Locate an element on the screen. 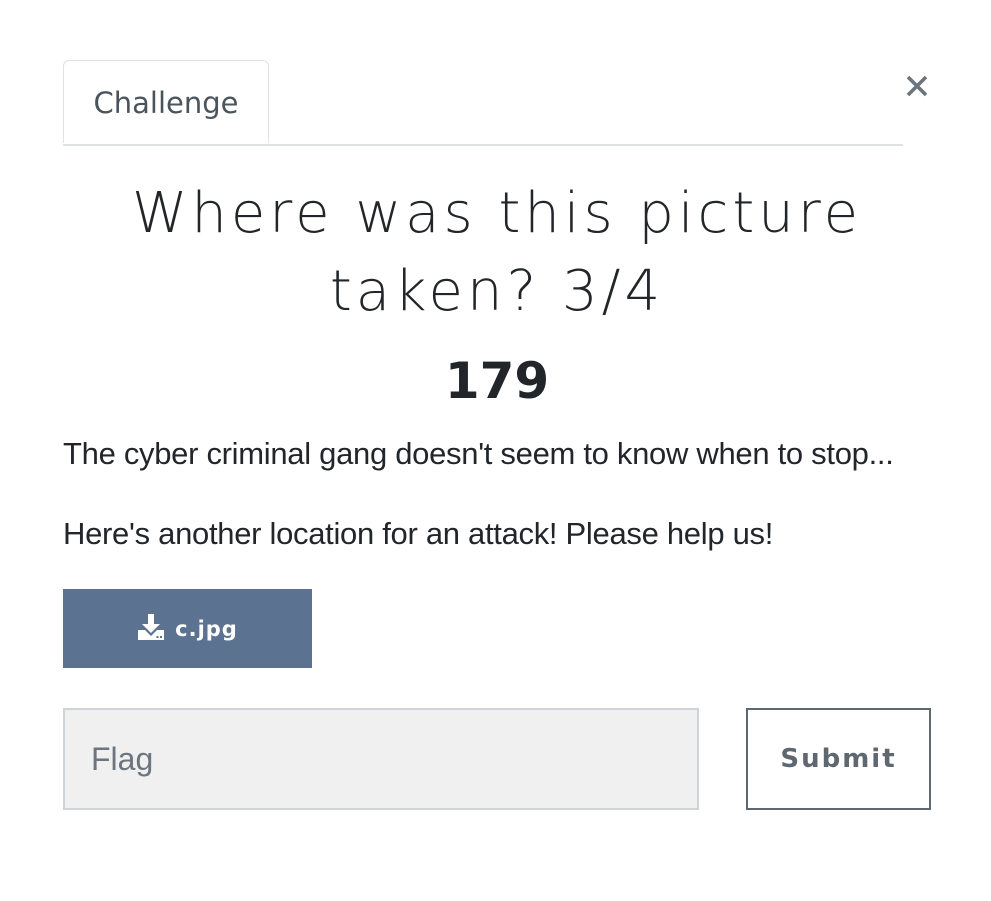 The image size is (991, 901). close-icon is located at coordinates (917, 86).